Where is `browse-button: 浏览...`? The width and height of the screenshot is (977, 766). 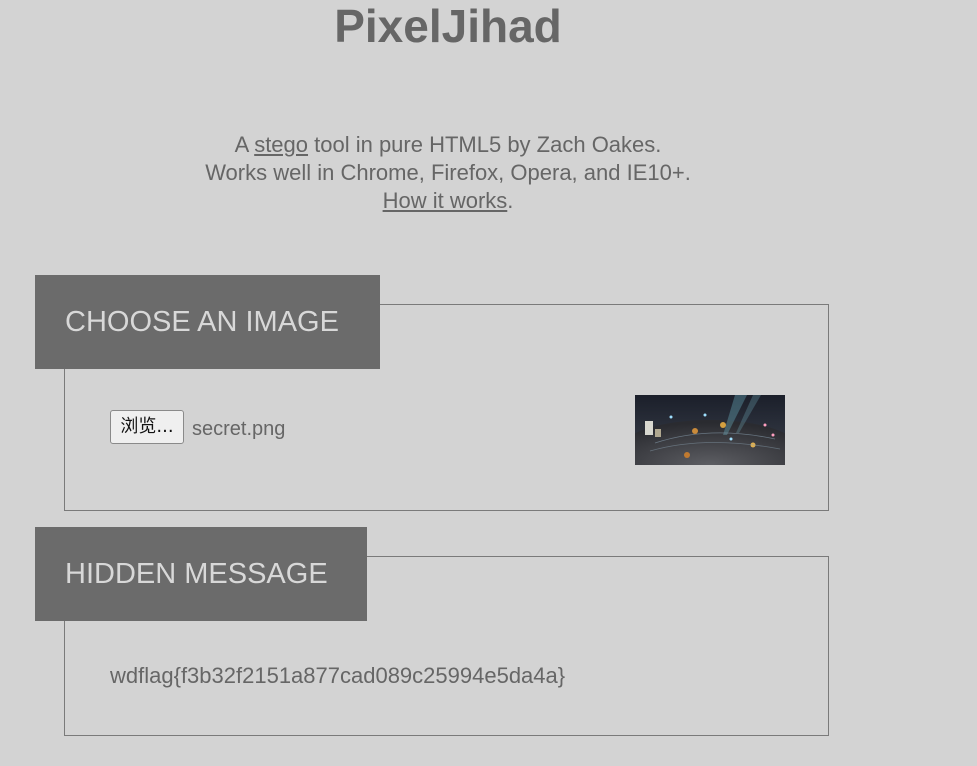
browse-button: 浏览... is located at coordinates (147, 427).